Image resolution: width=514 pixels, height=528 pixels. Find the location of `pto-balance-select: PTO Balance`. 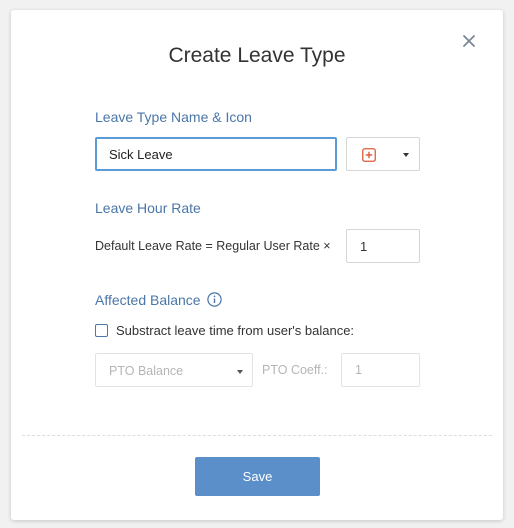

pto-balance-select: PTO Balance is located at coordinates (174, 370).